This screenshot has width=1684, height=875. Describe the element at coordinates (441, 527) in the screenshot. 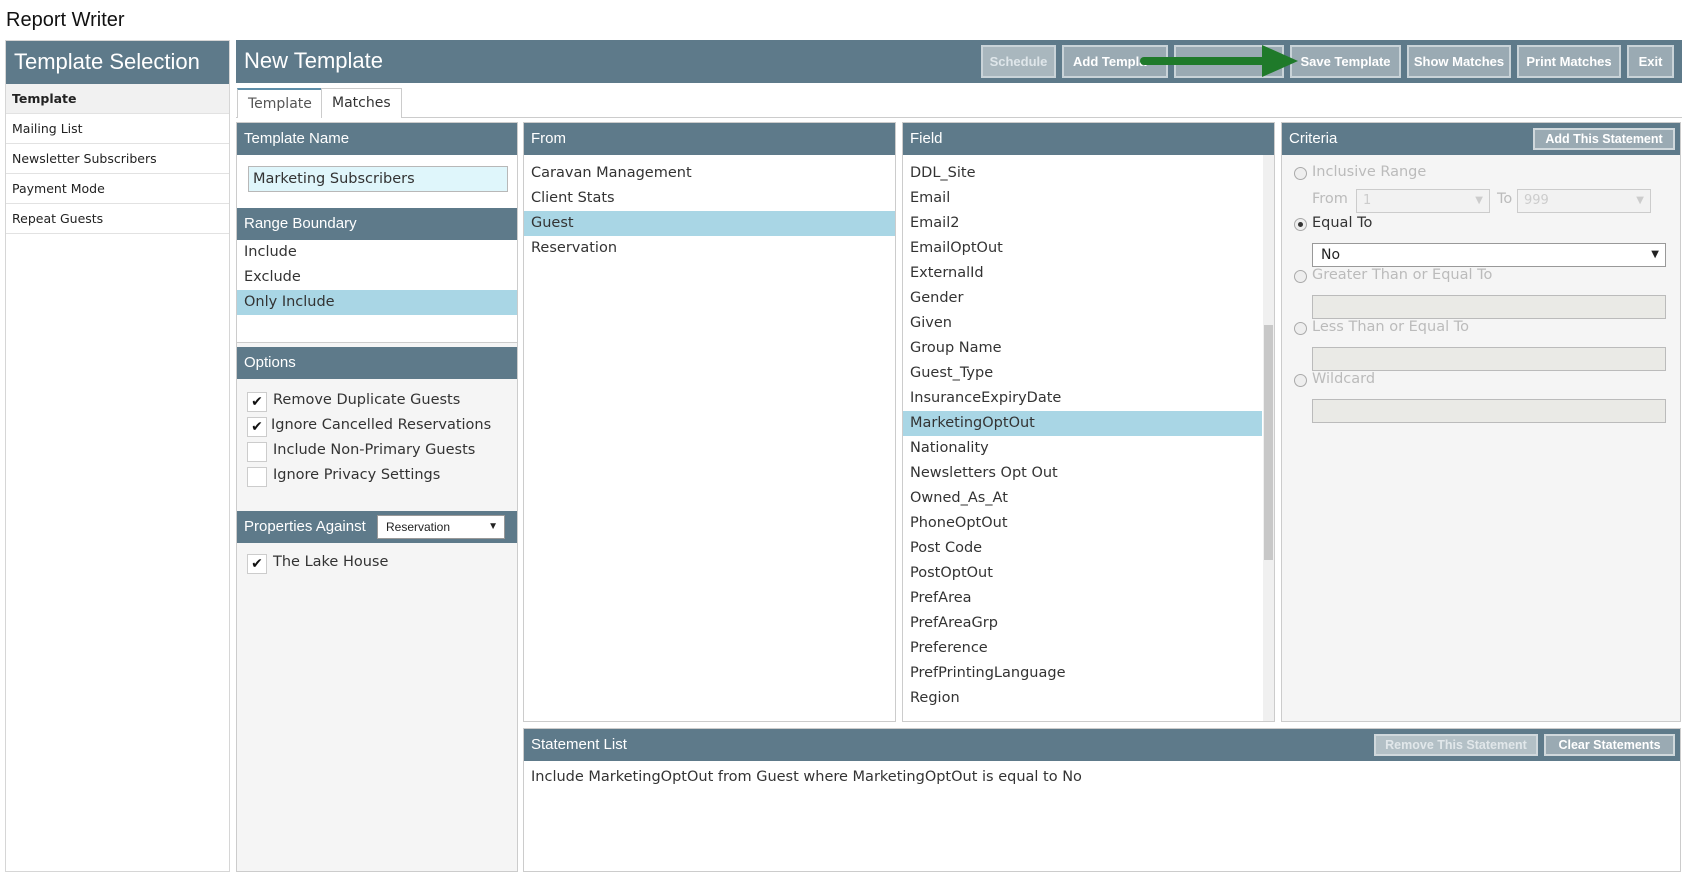

I see `properties-against-select: Reservation ▼` at that location.